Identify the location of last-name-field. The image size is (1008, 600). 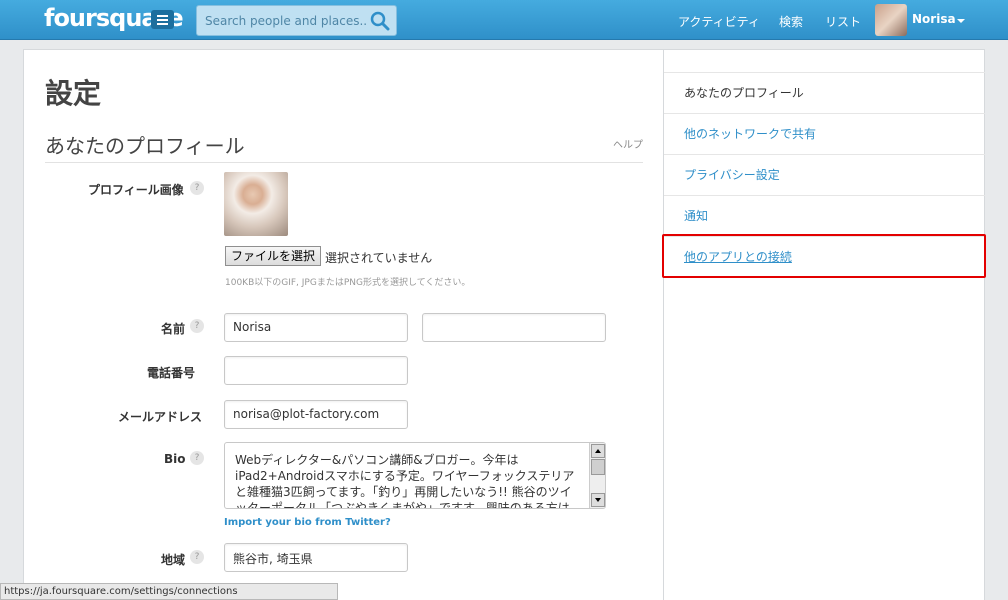
(514, 327).